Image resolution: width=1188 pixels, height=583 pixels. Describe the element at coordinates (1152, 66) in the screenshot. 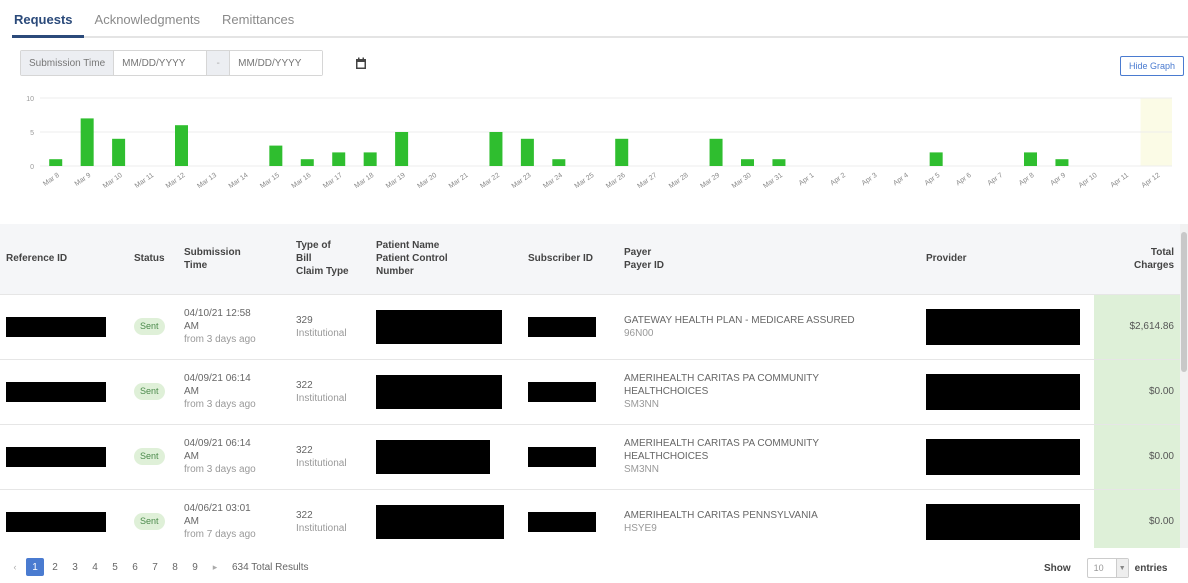

I see `hide-graph-button: Hide Graph` at that location.